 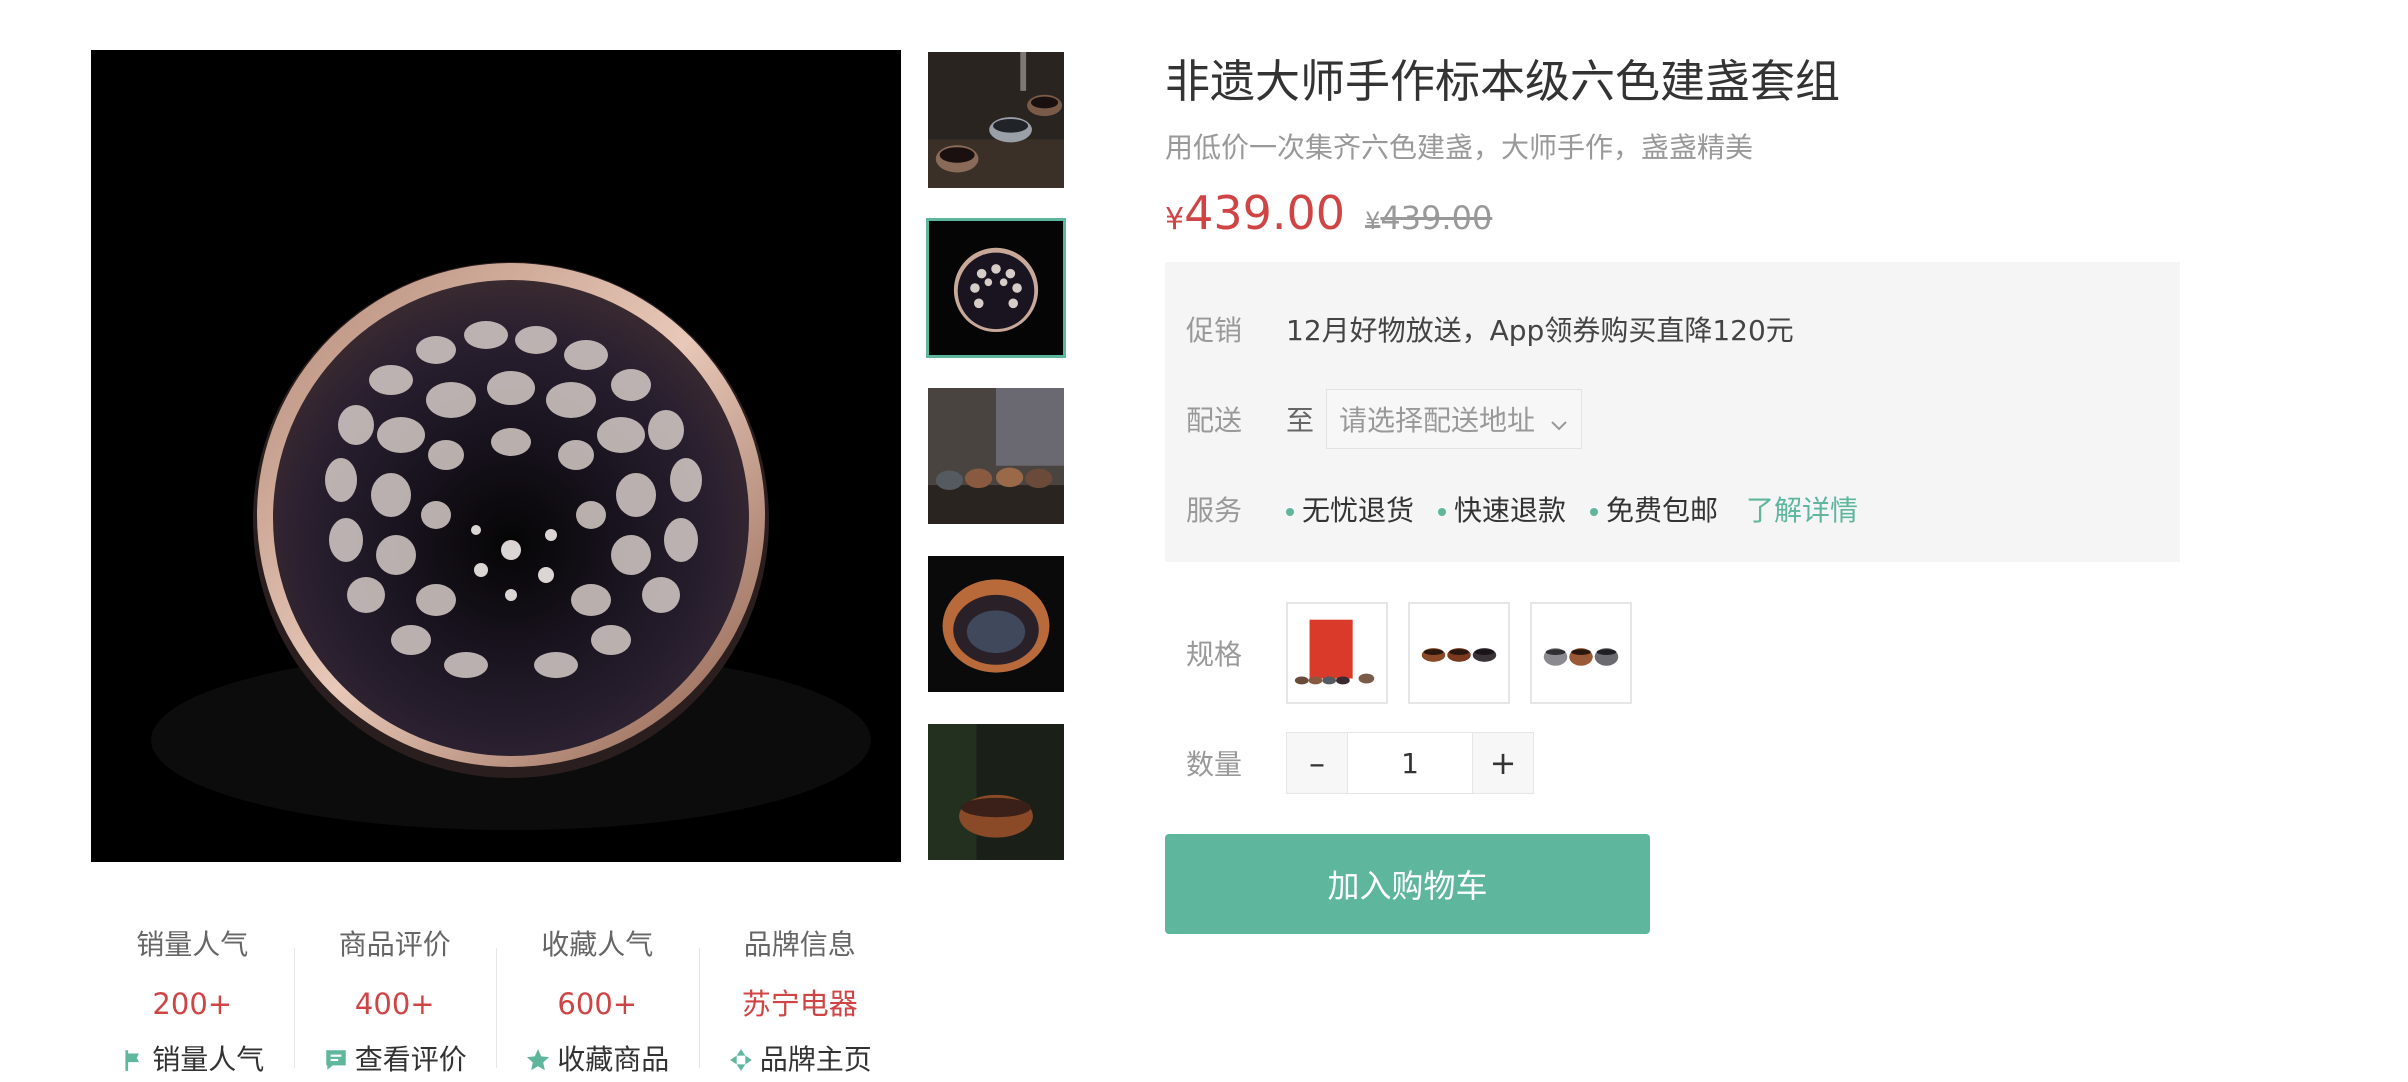 I want to click on stat-sales: 销量人气 200+ 销量人气, so click(x=192, y=1001).